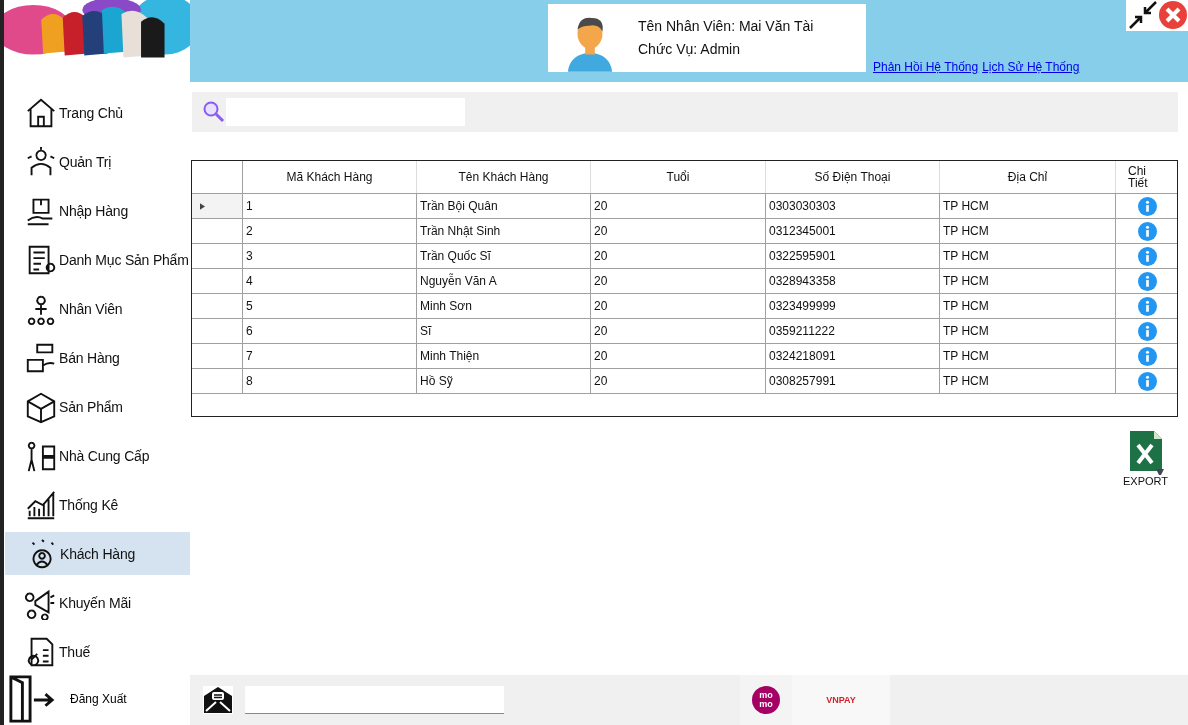  I want to click on sidebar-item: Bán Hàng, so click(97, 358).